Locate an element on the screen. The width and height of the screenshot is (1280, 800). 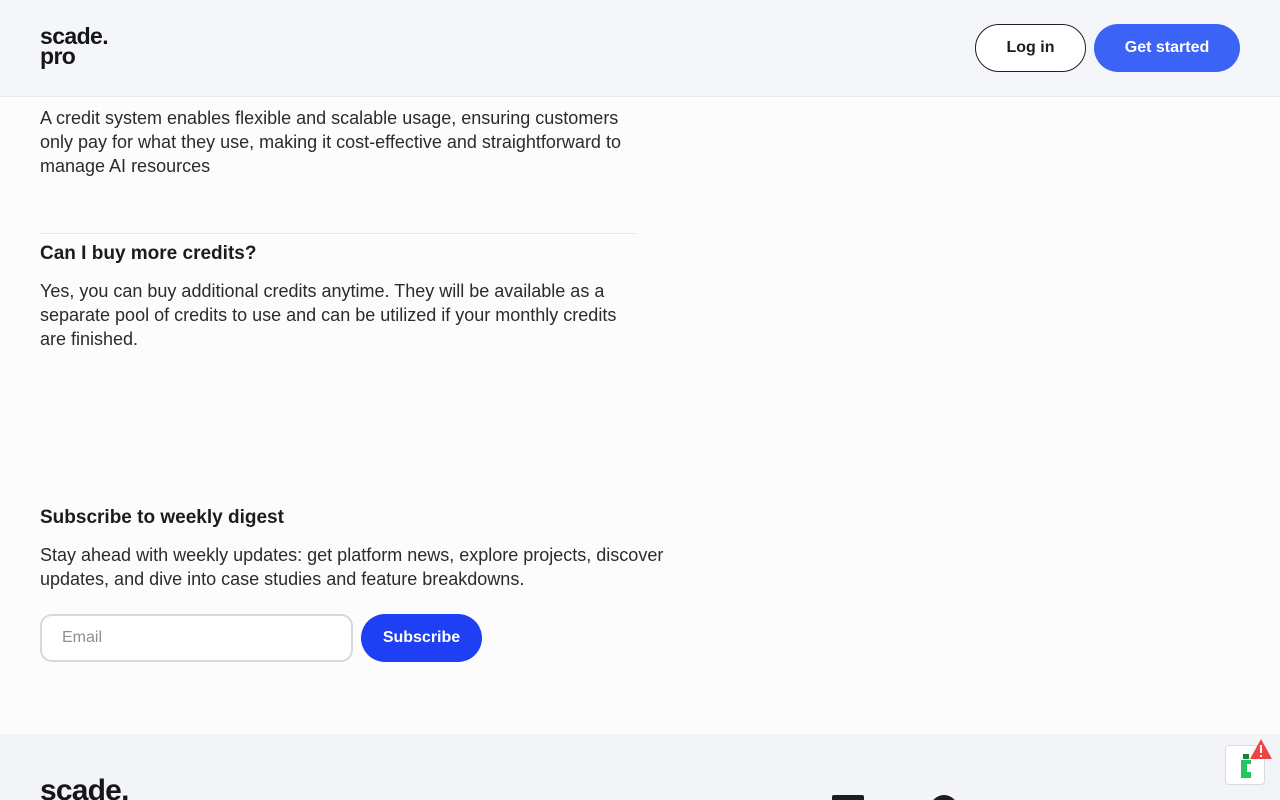
subscribe-button: Subscribe is located at coordinates (421, 638).